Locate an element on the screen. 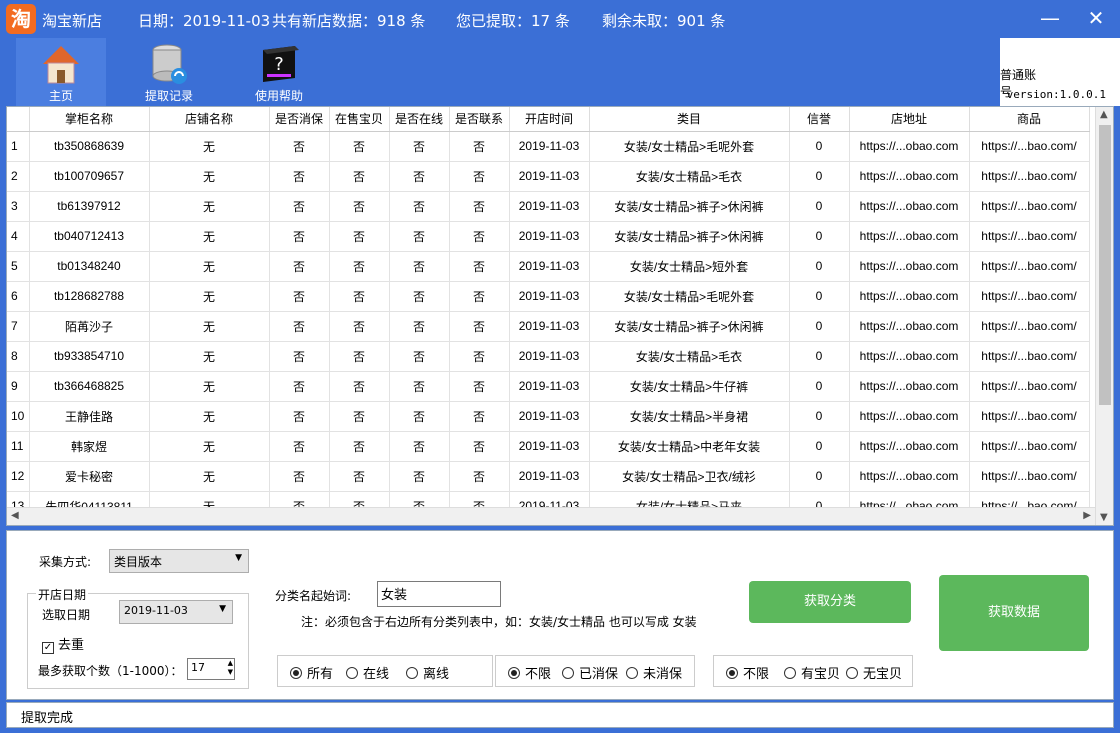  table-cell: tb61397912 is located at coordinates (89, 206).